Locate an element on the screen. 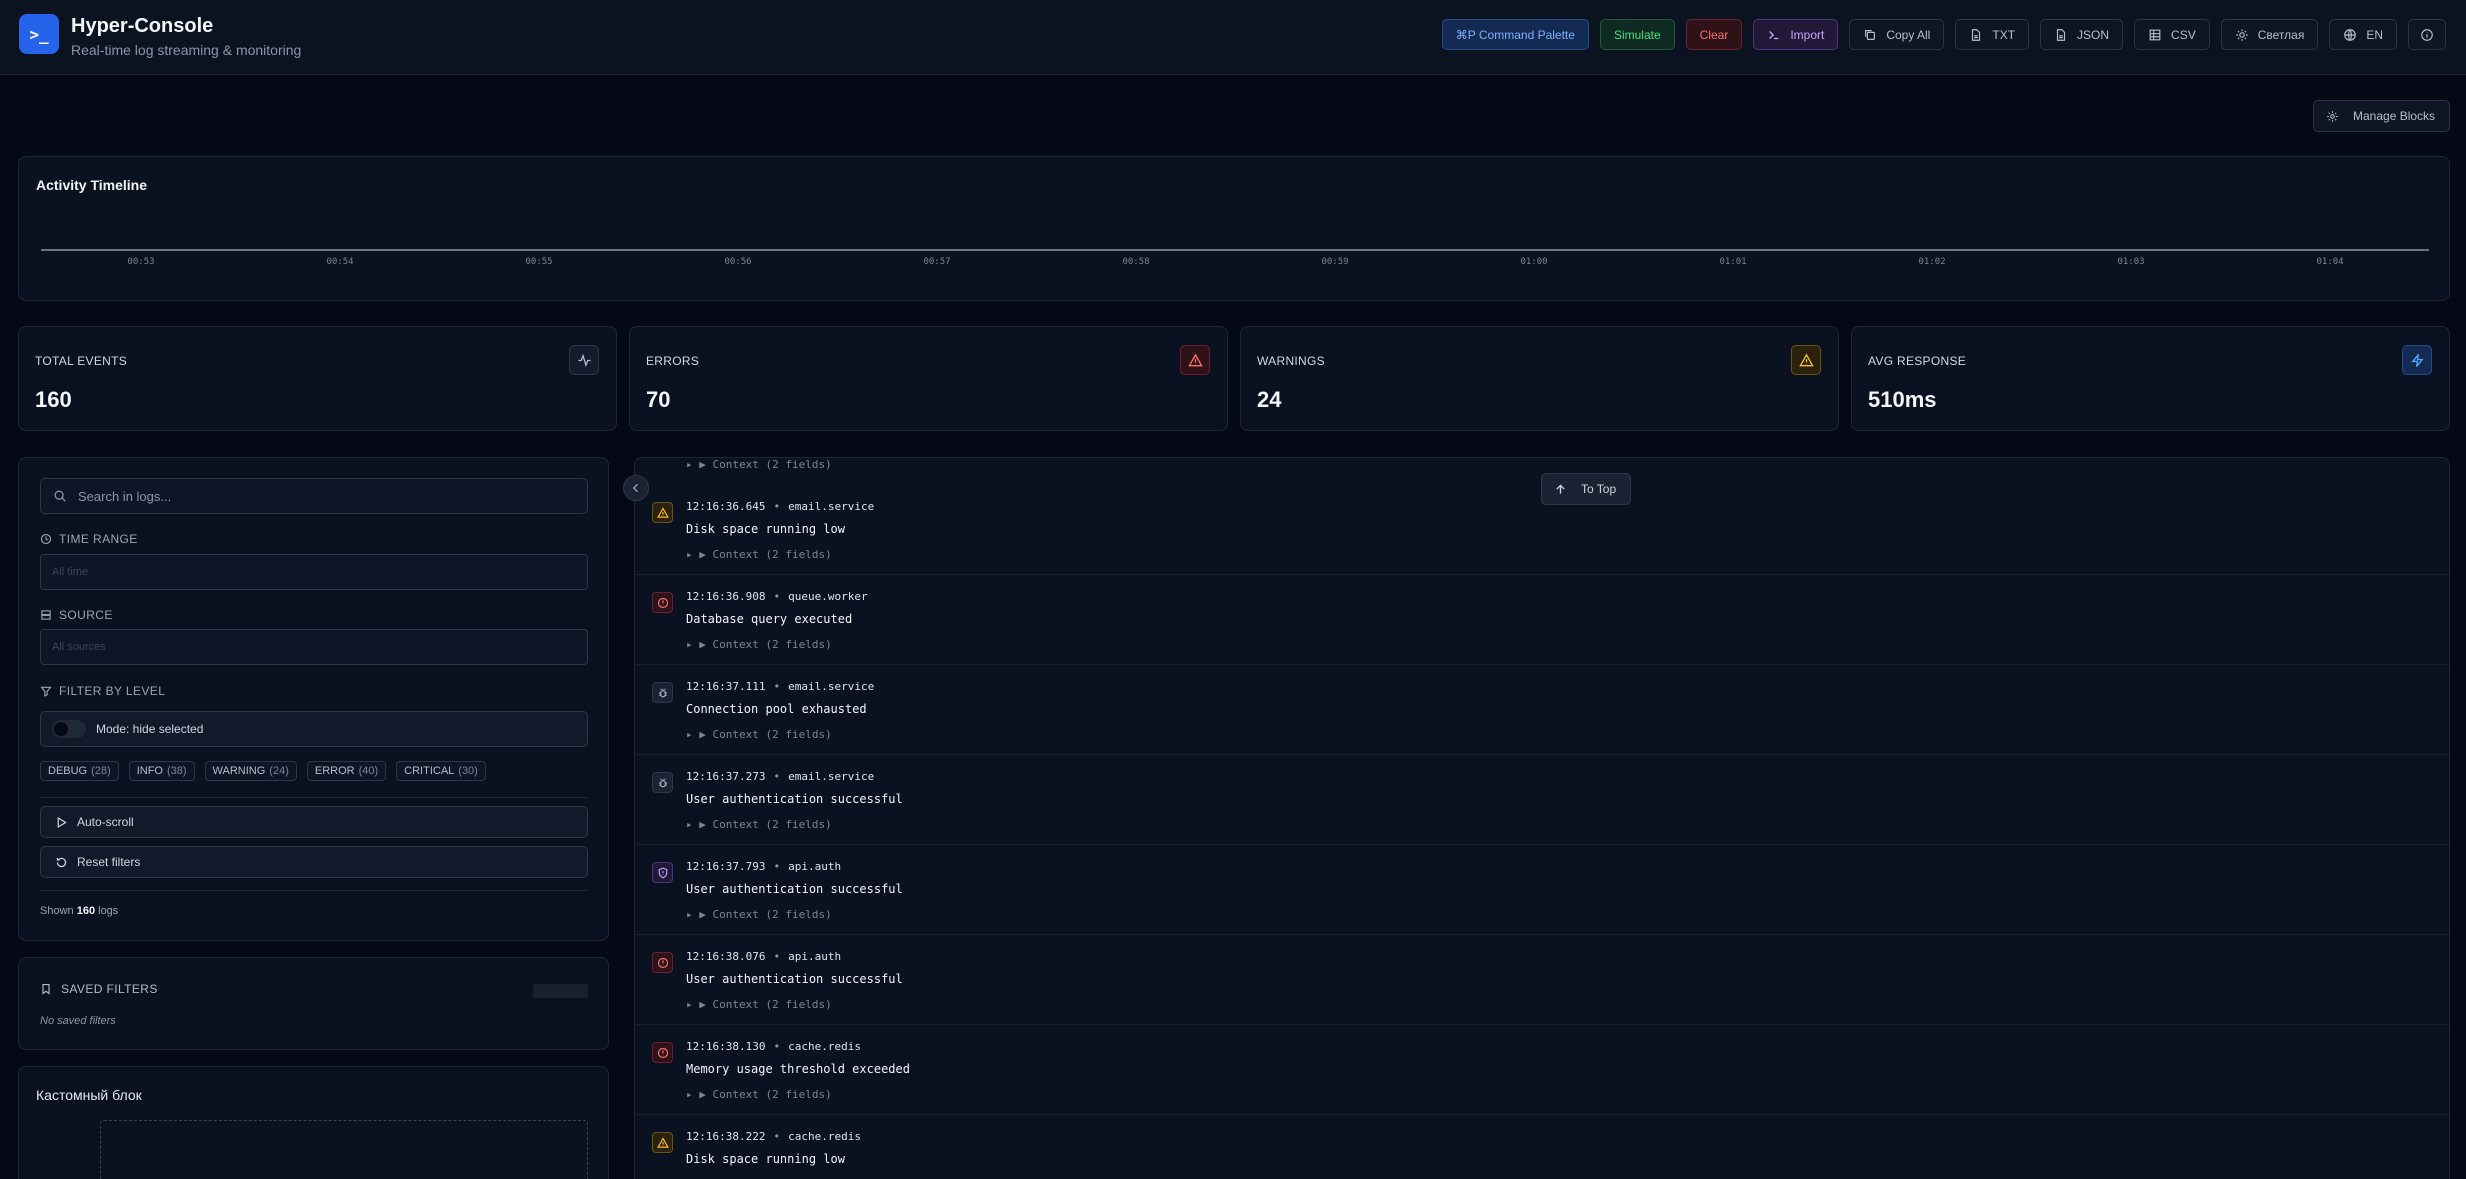 The width and height of the screenshot is (2466, 1179). log-source: queue.worker is located at coordinates (828, 596).